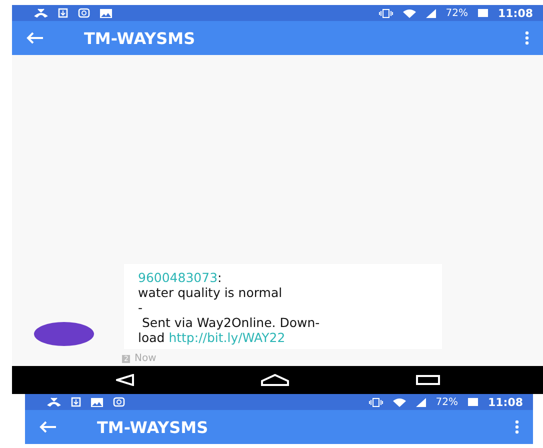 The height and width of the screenshot is (448, 543). I want to click on sender-number: 9600483073:, so click(180, 277).